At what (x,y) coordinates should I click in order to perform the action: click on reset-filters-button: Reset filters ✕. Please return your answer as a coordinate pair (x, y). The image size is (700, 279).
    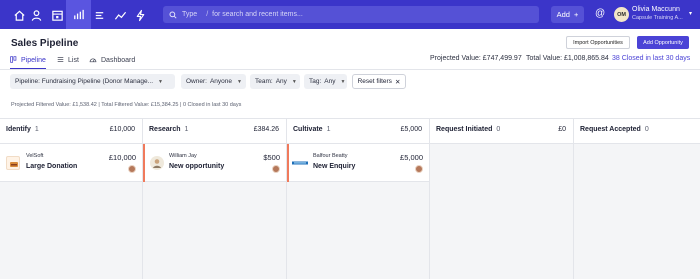
    Looking at the image, I should click on (379, 81).